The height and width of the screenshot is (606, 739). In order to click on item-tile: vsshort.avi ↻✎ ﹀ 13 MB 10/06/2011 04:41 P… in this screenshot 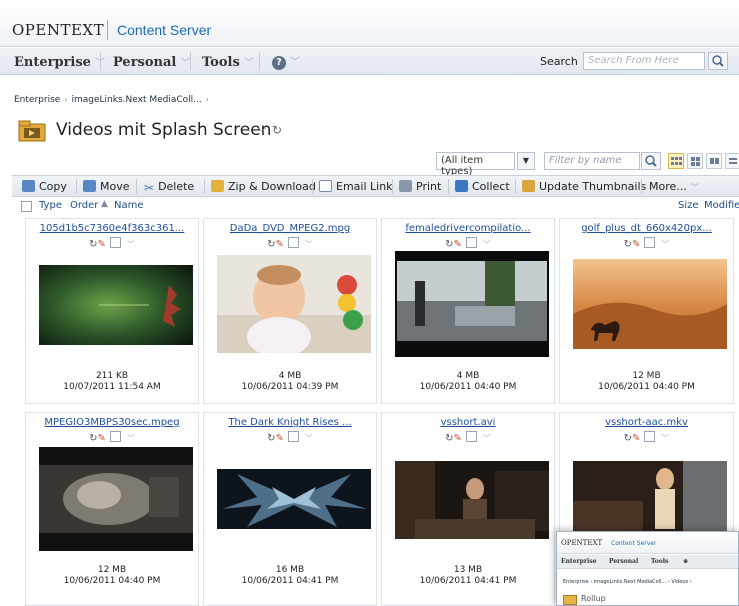, I will do `click(468, 509)`.